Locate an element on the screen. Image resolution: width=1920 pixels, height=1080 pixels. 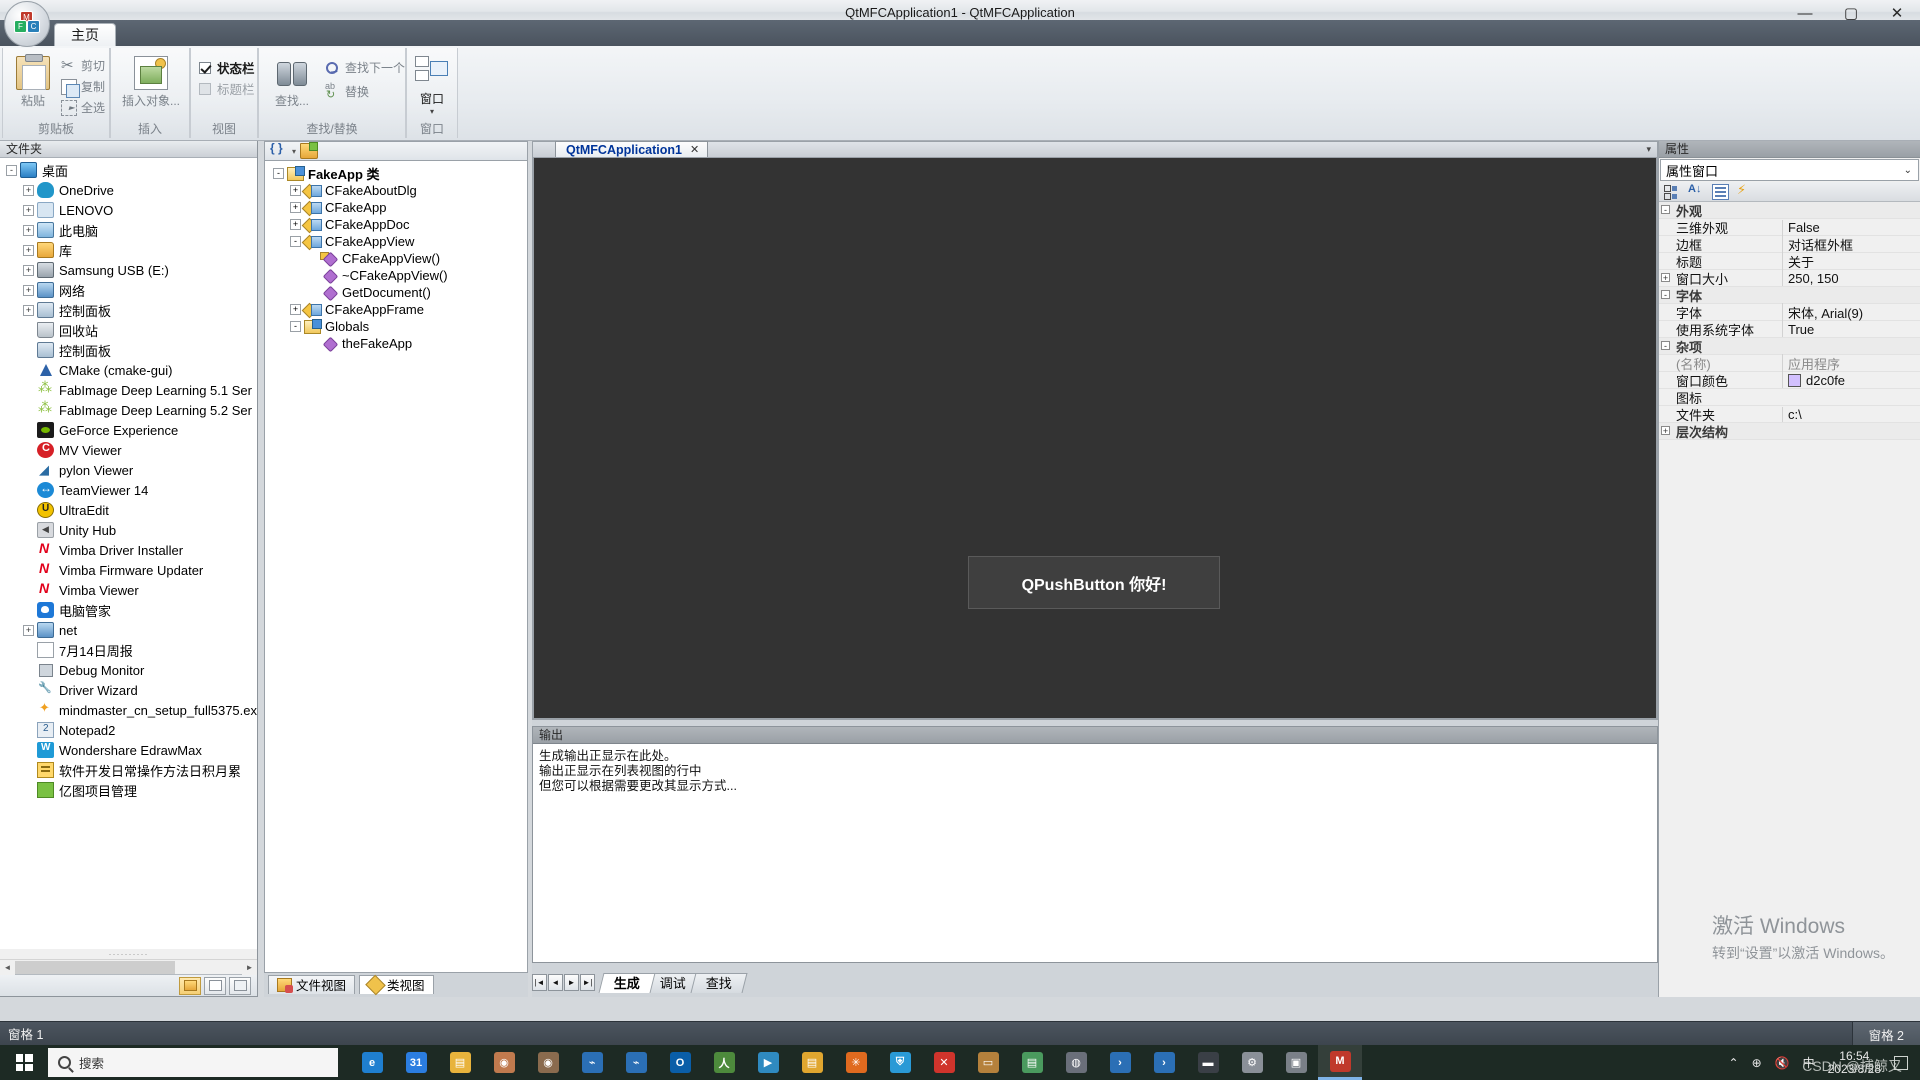
property-category-row: + 层次结构 is located at coordinates (1789, 431).